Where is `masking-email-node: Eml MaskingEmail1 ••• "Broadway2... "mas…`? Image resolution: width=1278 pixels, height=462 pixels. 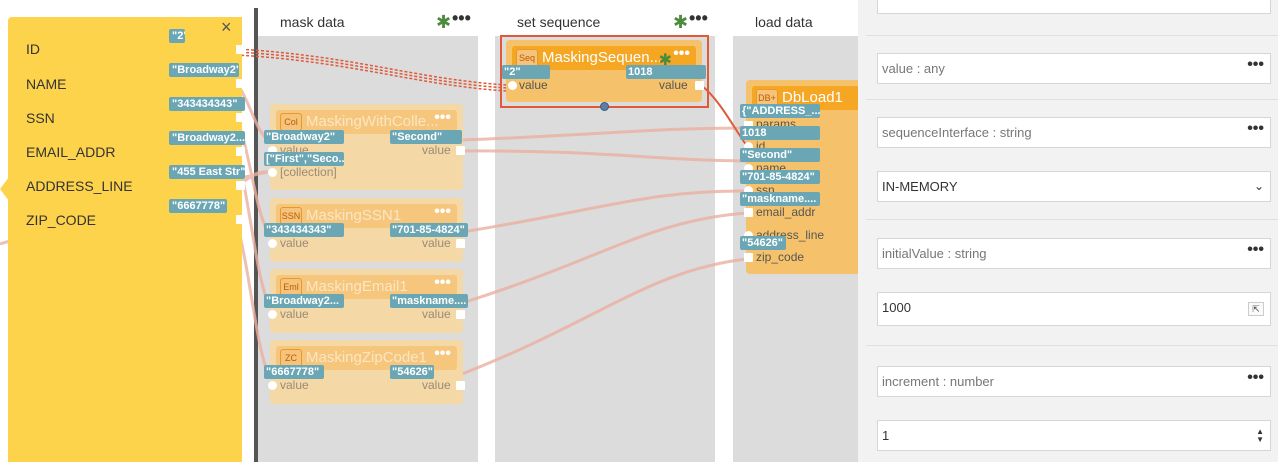 masking-email-node: Eml MaskingEmail1 ••• "Broadway2... "mas… is located at coordinates (366, 301).